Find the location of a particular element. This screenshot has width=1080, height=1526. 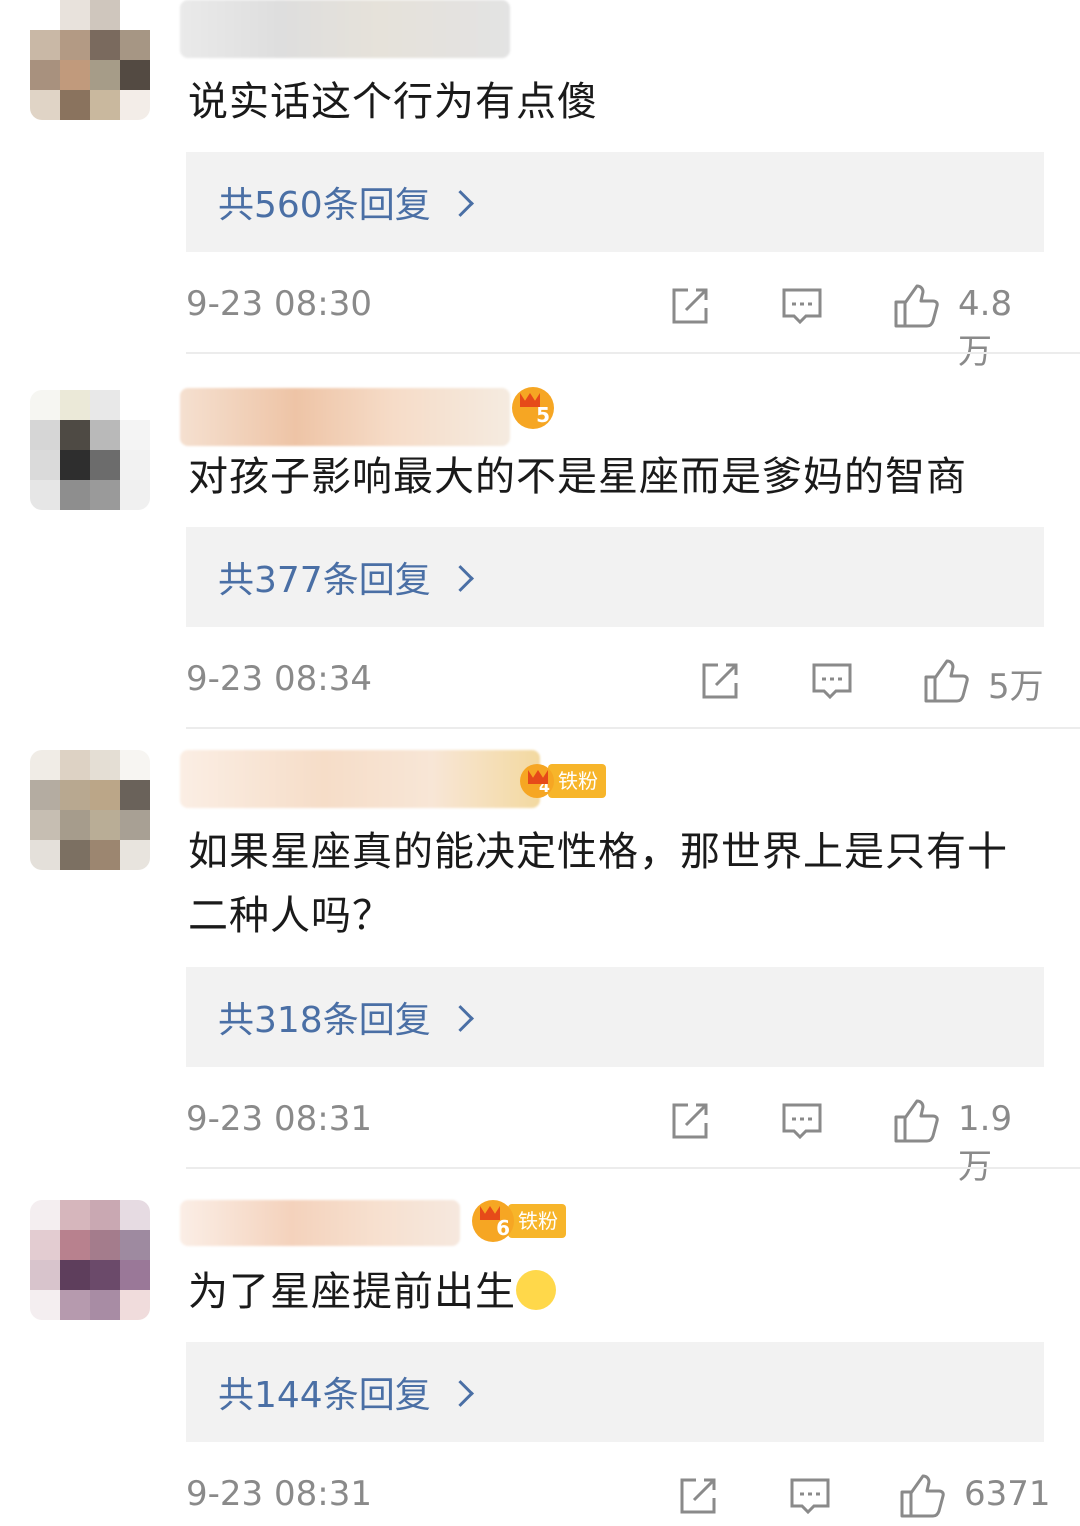

comment-meta: 9-23 08:31 6371 is located at coordinates (618, 1496).